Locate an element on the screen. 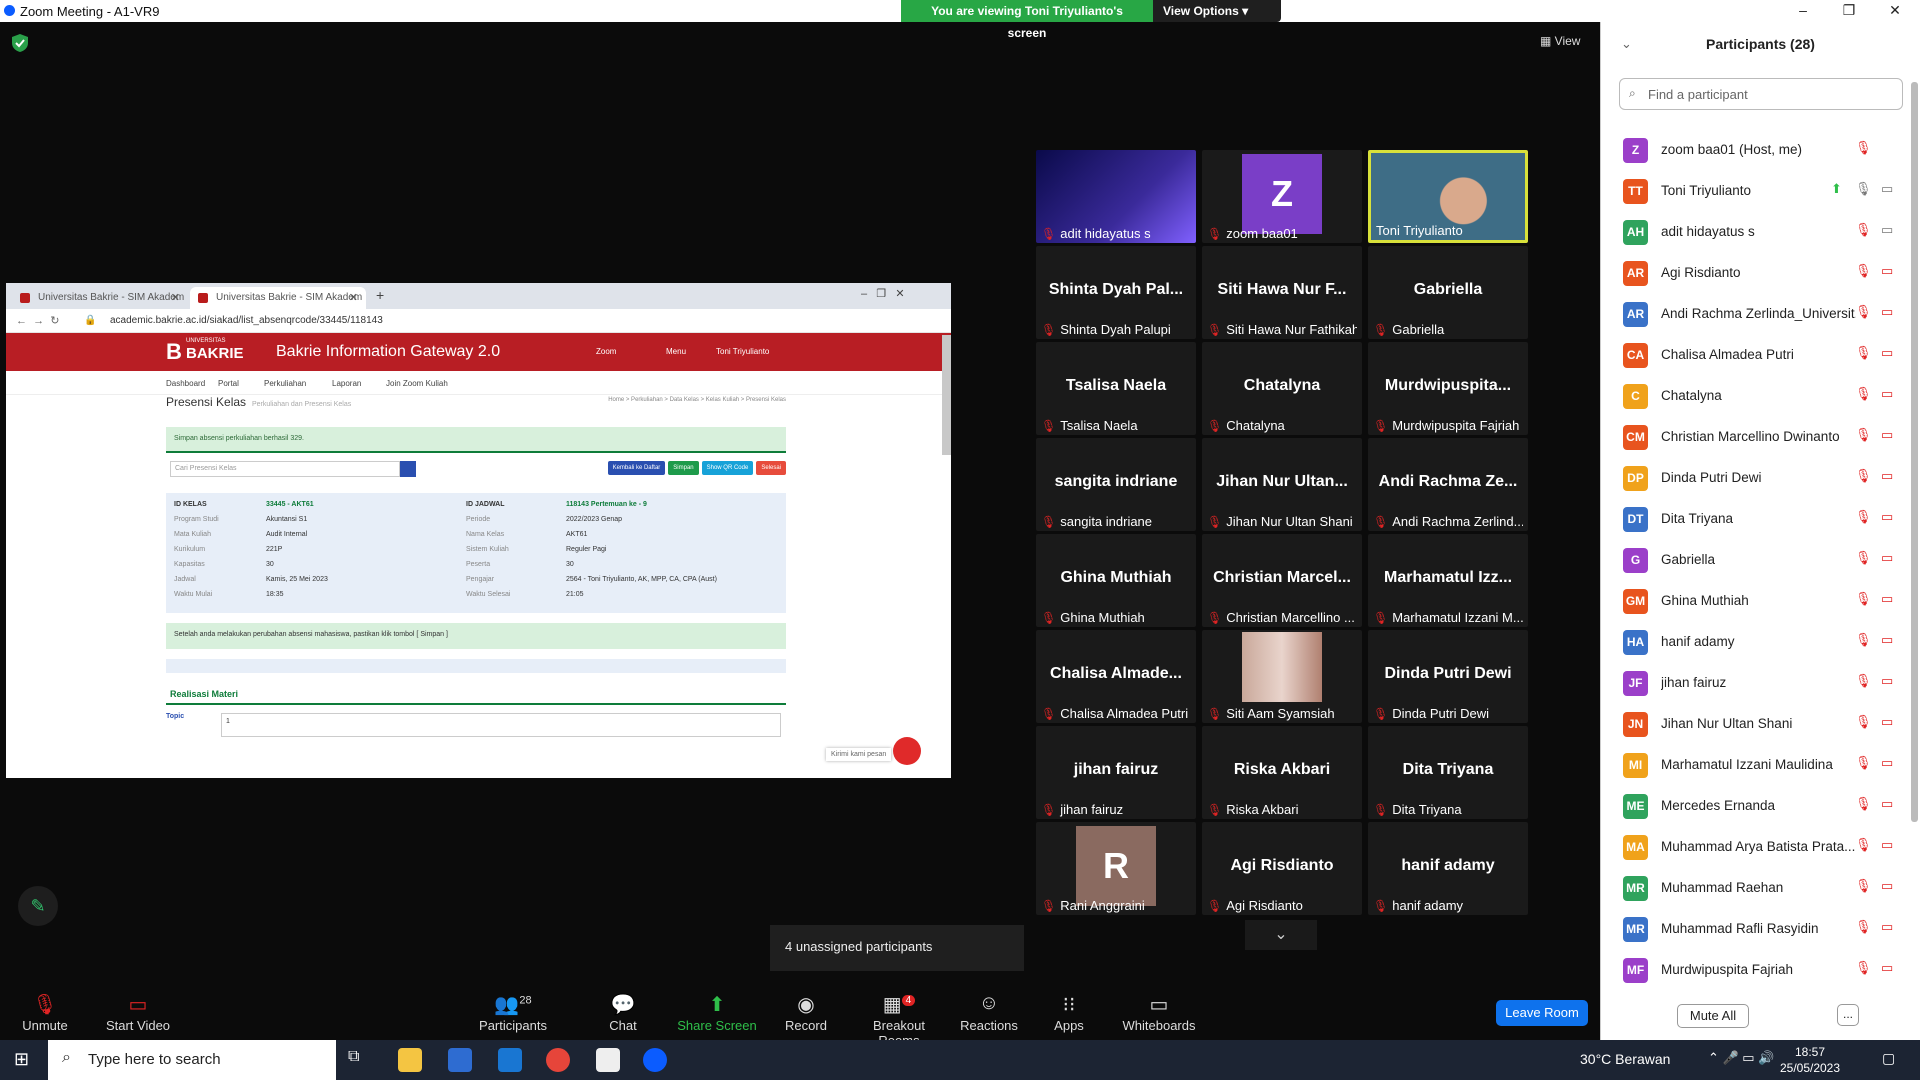 The width and height of the screenshot is (1920, 1080). shield-icon is located at coordinates (20, 43).